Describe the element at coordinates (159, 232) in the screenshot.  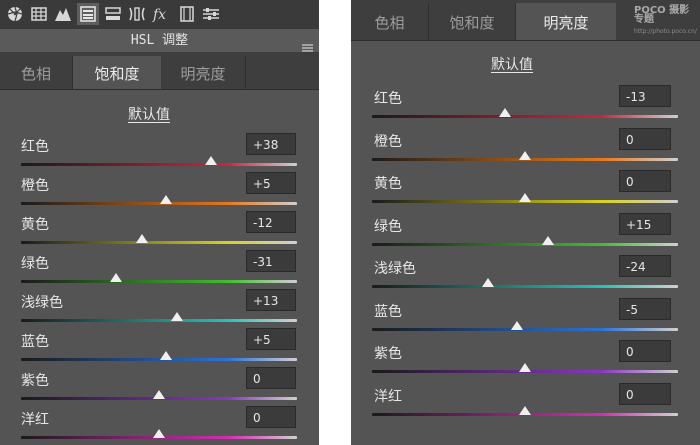
I see `slider-row: 黄色 -12` at that location.